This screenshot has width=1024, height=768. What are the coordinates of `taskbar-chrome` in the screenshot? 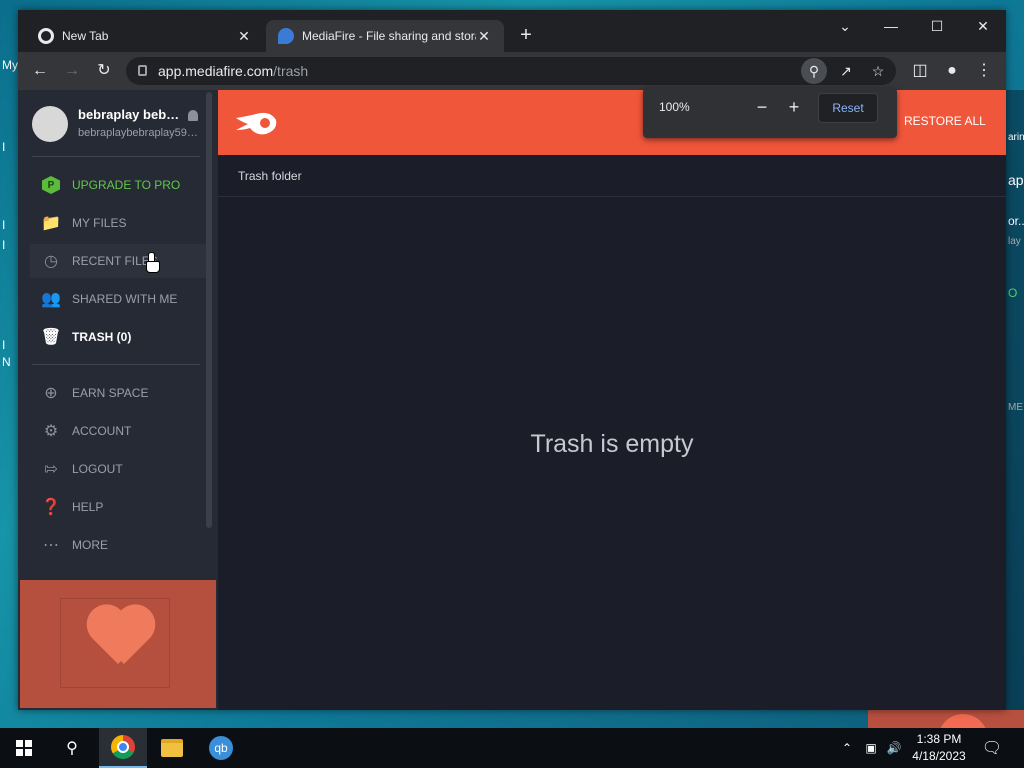 It's located at (123, 748).